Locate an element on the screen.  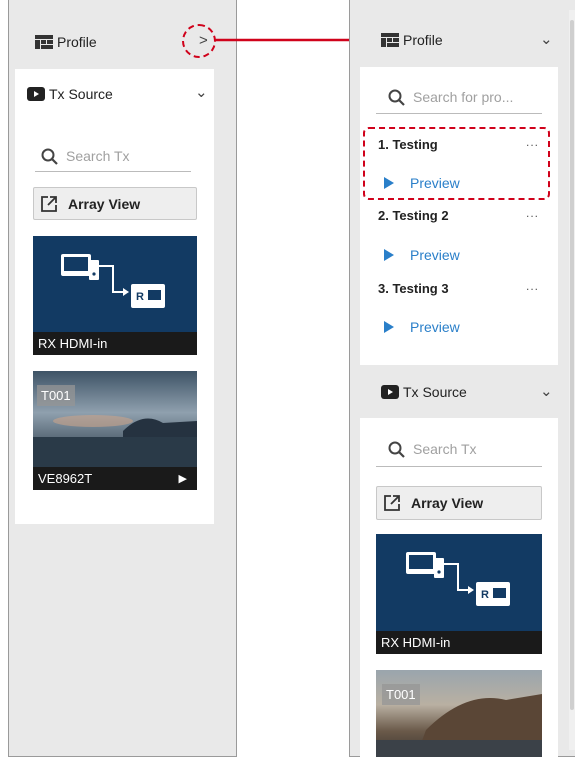
play-icon: ▶ is located at coordinates (183, 478).